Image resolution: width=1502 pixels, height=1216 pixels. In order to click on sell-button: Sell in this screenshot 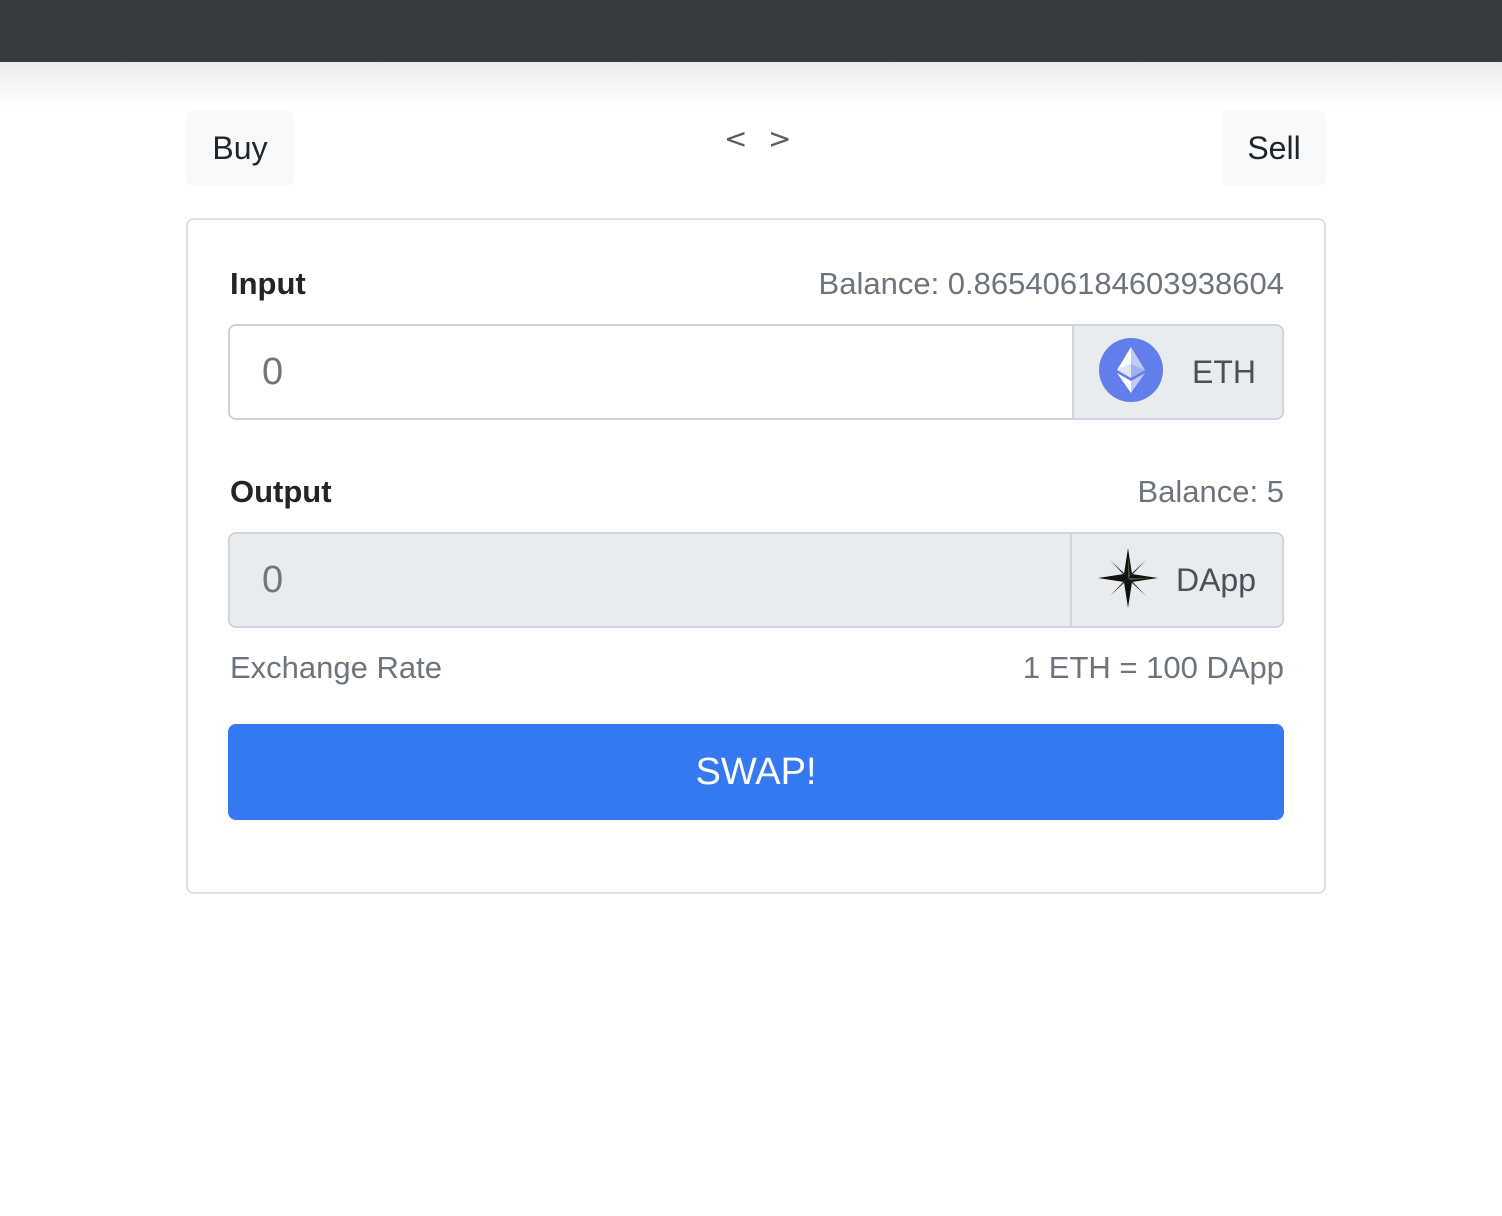, I will do `click(1274, 148)`.